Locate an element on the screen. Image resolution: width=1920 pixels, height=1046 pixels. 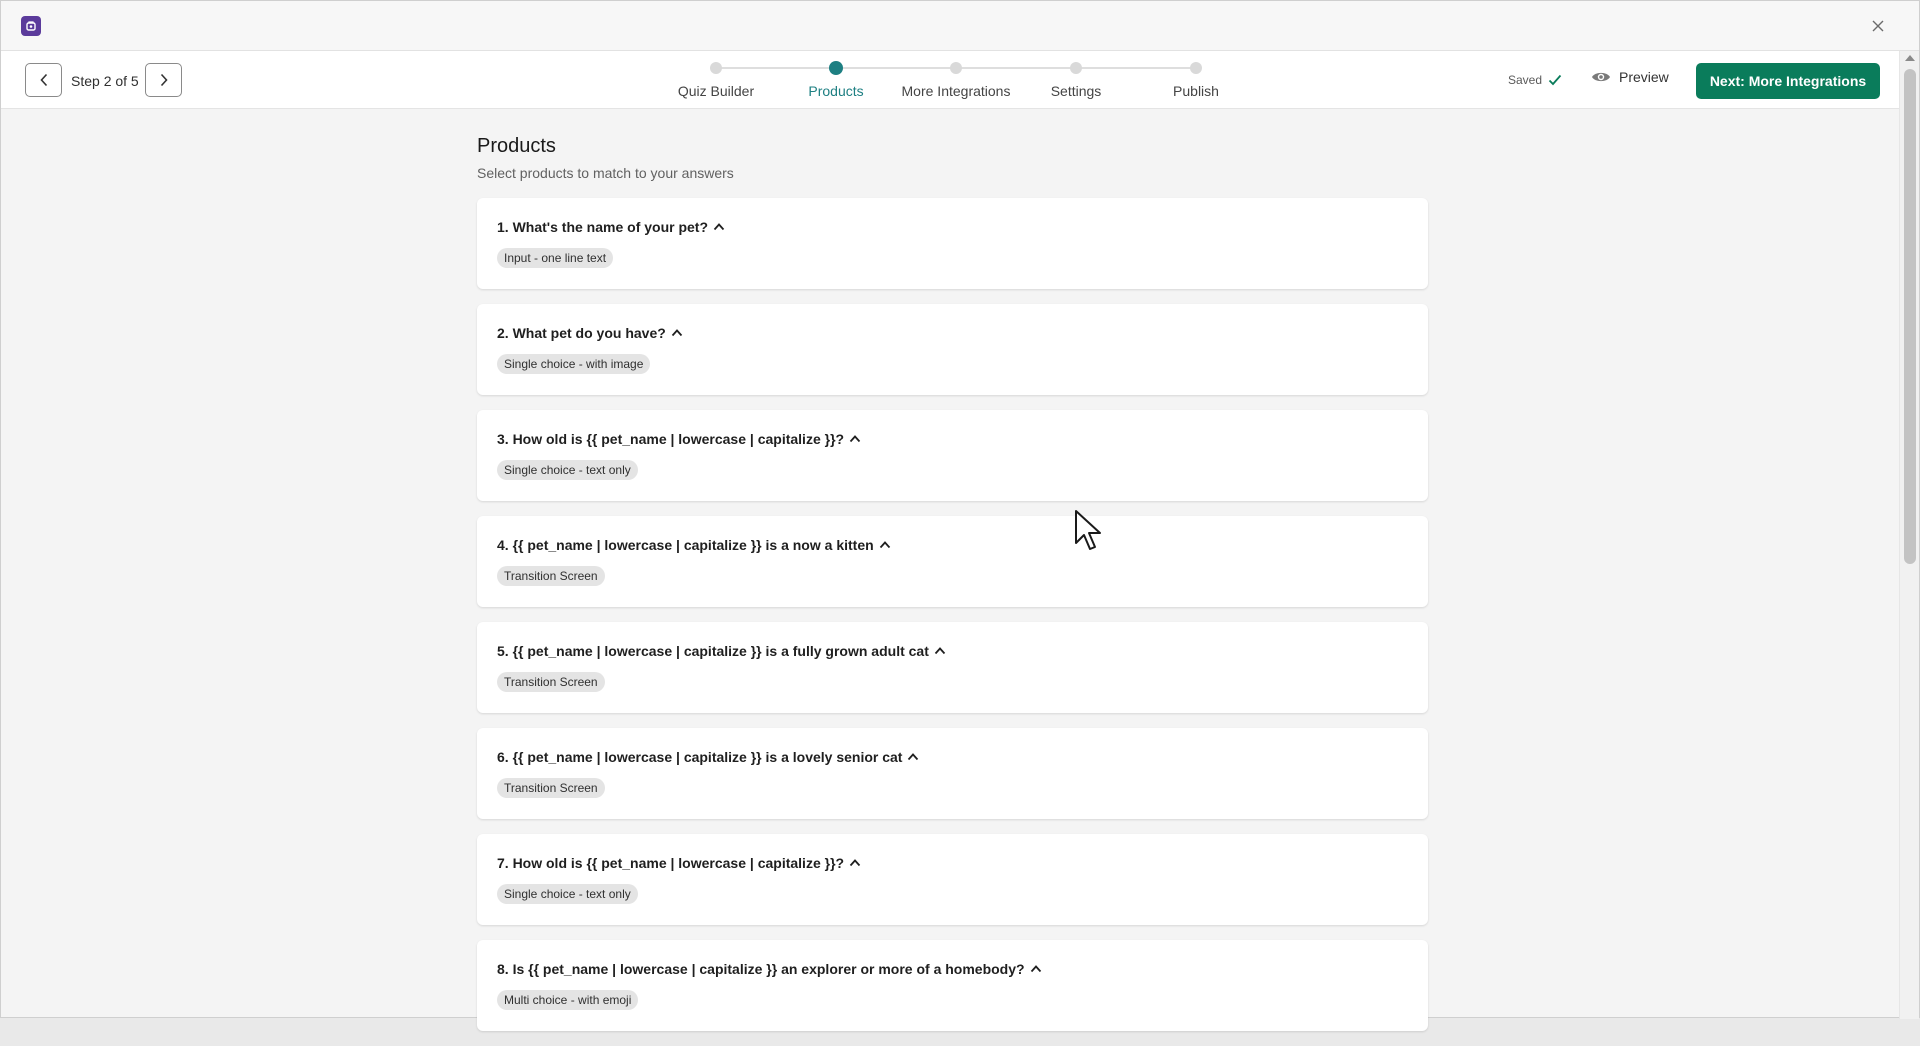
step-more-integrations: More Integrations is located at coordinates (956, 80).